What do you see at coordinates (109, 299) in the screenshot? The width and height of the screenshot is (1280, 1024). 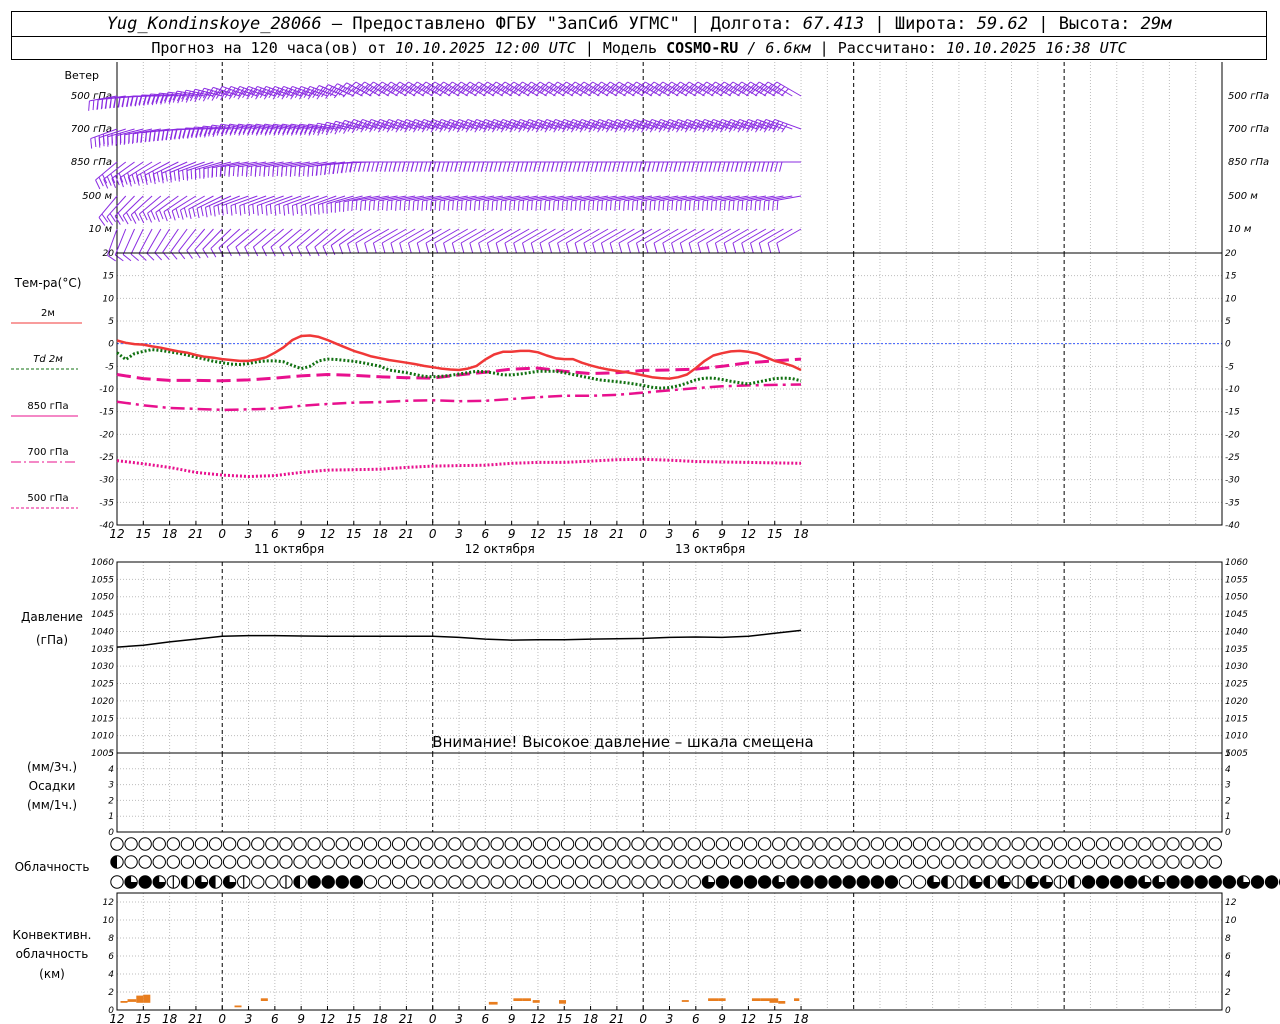 I see `y-tick-label-left: 10` at bounding box center [109, 299].